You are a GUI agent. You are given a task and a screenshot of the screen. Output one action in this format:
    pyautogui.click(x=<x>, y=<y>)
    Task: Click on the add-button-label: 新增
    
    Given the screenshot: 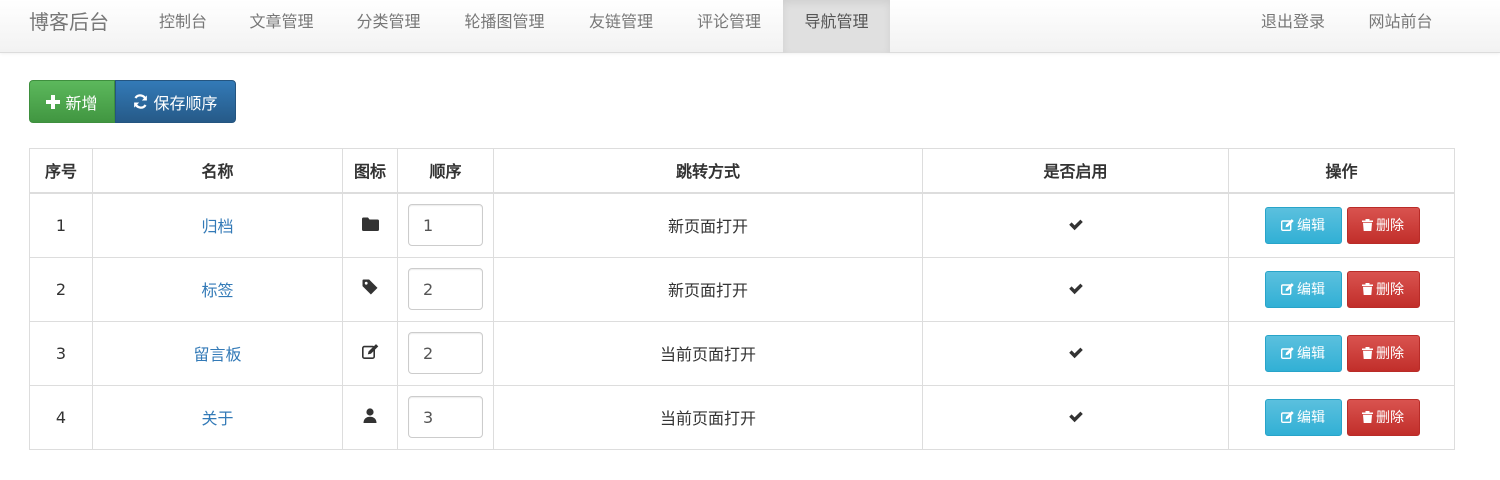 What is the action you would take?
    pyautogui.click(x=81, y=103)
    